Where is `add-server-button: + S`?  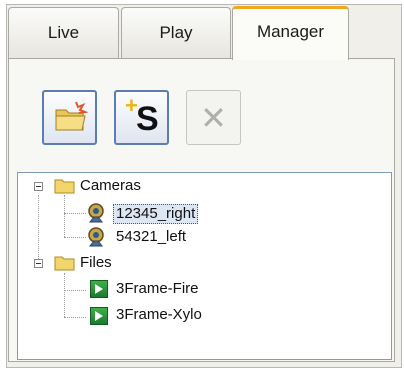 add-server-button: + S is located at coordinates (141, 117).